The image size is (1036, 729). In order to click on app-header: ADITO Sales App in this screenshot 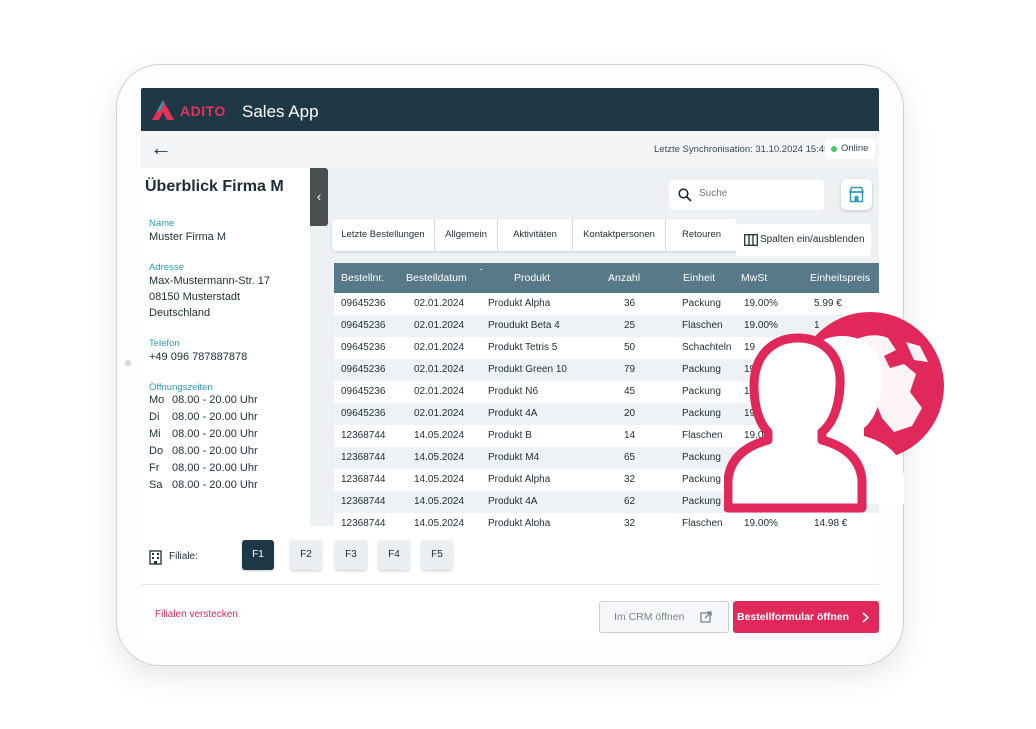, I will do `click(510, 109)`.